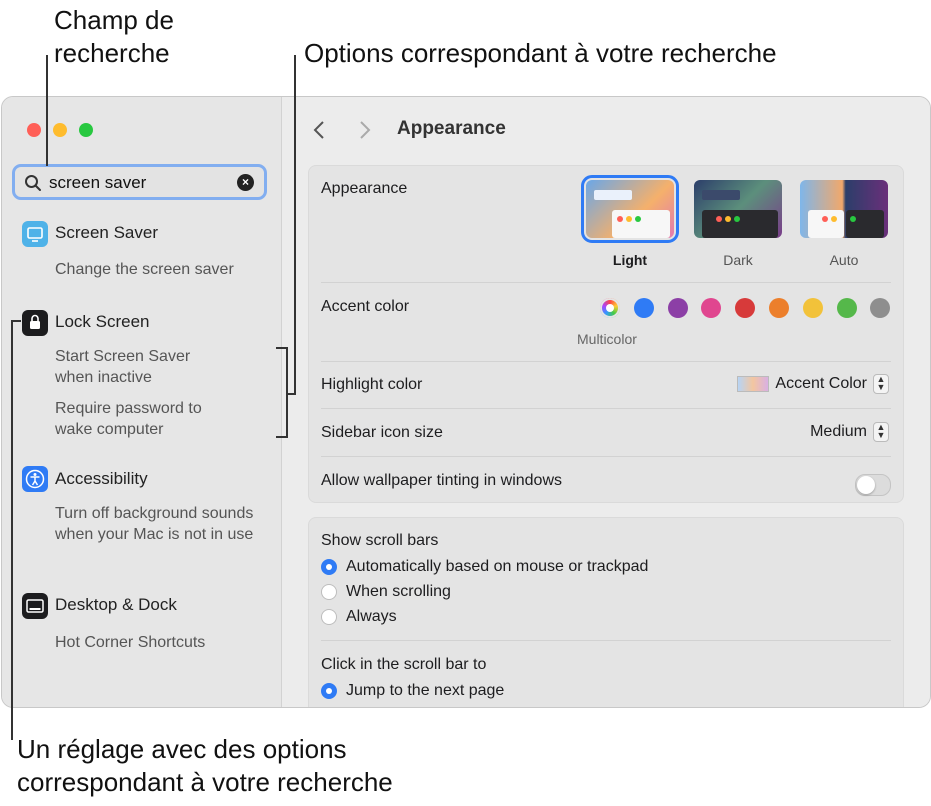 The image size is (931, 806). Describe the element at coordinates (880, 308) in the screenshot. I see `accent-graphite-swatch` at that location.